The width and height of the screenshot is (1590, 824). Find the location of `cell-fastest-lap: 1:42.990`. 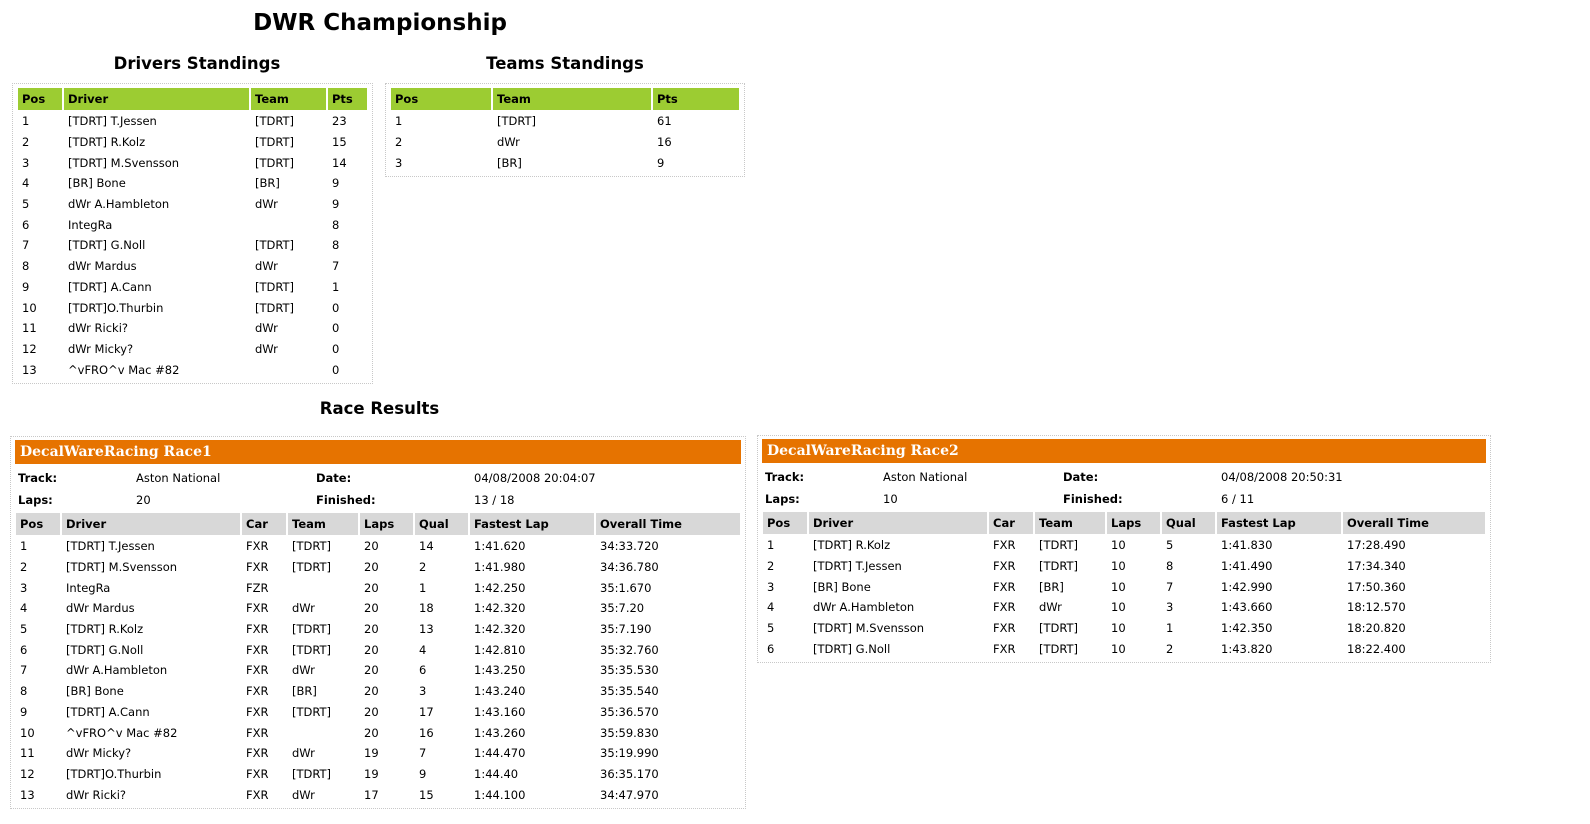

cell-fastest-lap: 1:42.990 is located at coordinates (1247, 586).